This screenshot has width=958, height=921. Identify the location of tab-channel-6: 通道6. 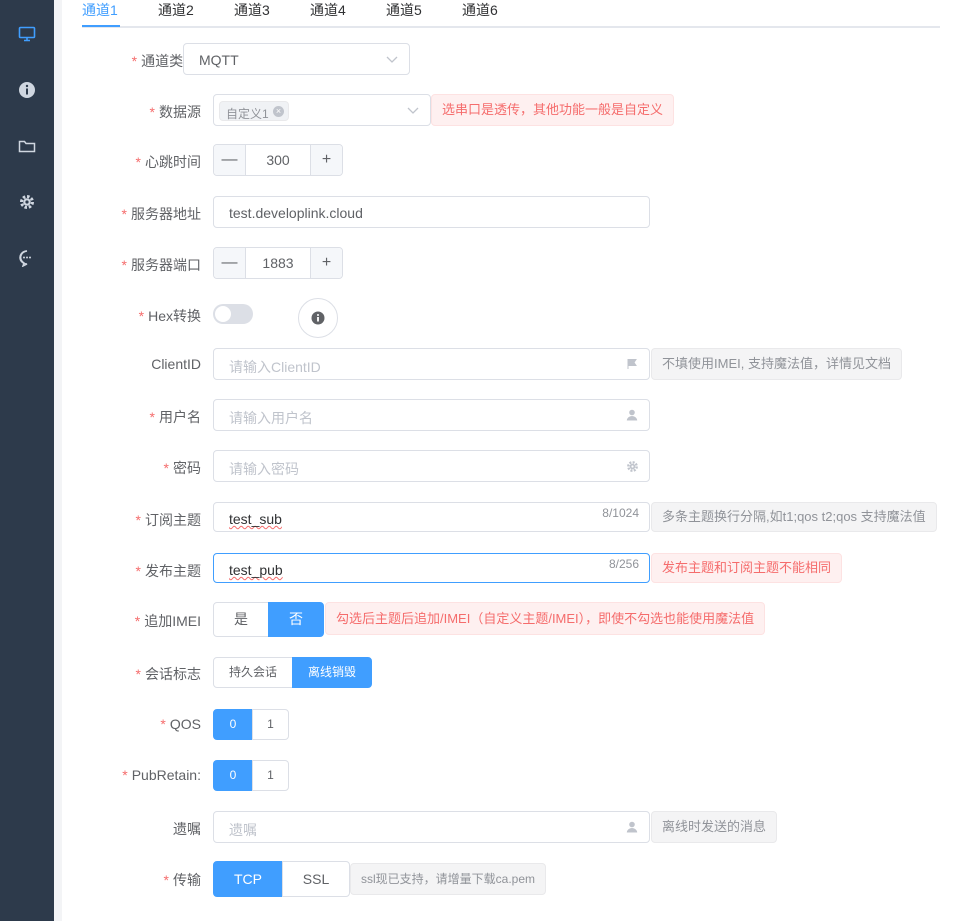
(480, 10).